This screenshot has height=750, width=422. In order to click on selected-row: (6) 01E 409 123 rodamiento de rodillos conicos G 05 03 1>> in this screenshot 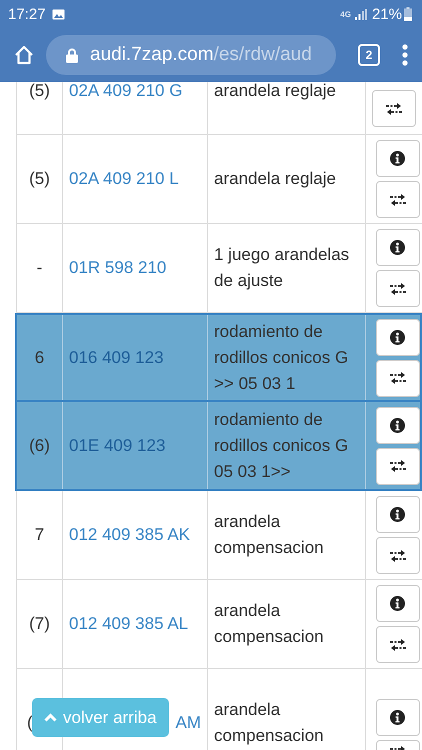, I will do `click(218, 446)`.